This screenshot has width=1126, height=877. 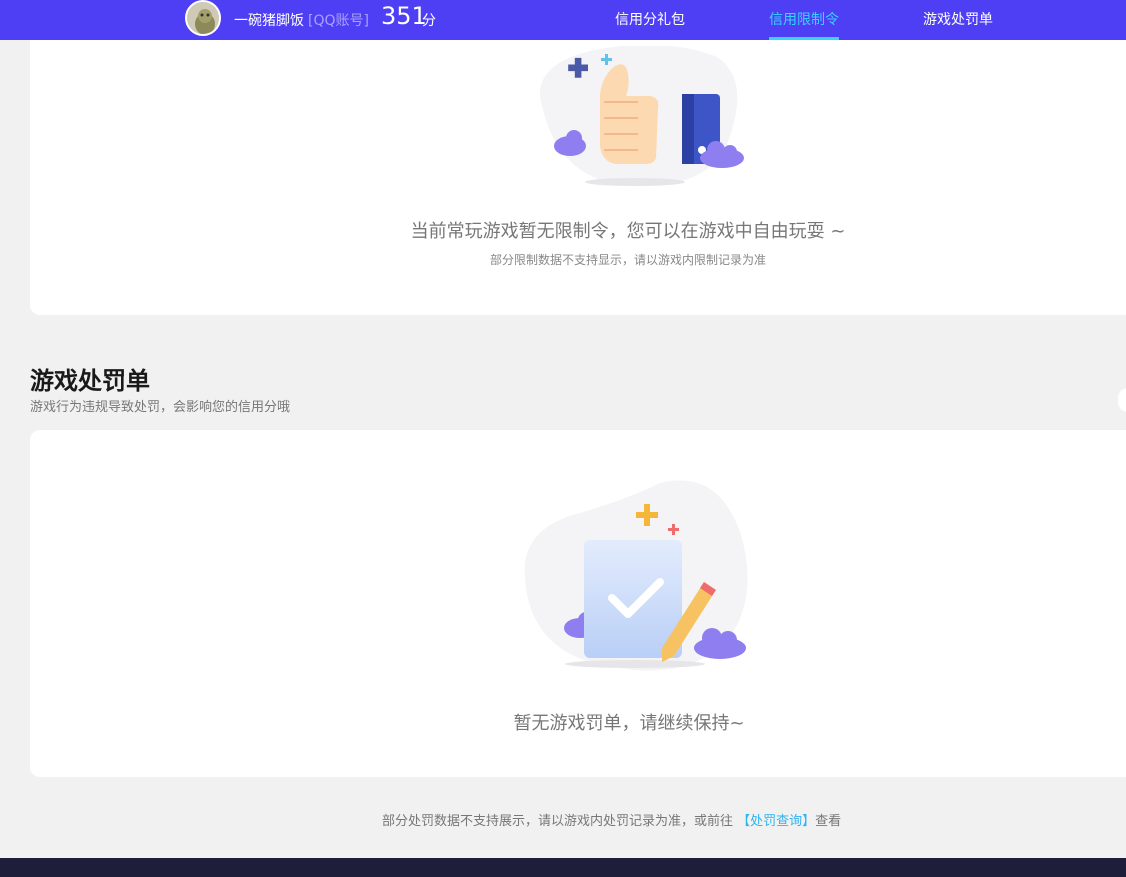 I want to click on restriction-empty-message: 当前常玩游戏暂无限制令，您可以在游戏中自由玩耍 ~, so click(x=628, y=231).